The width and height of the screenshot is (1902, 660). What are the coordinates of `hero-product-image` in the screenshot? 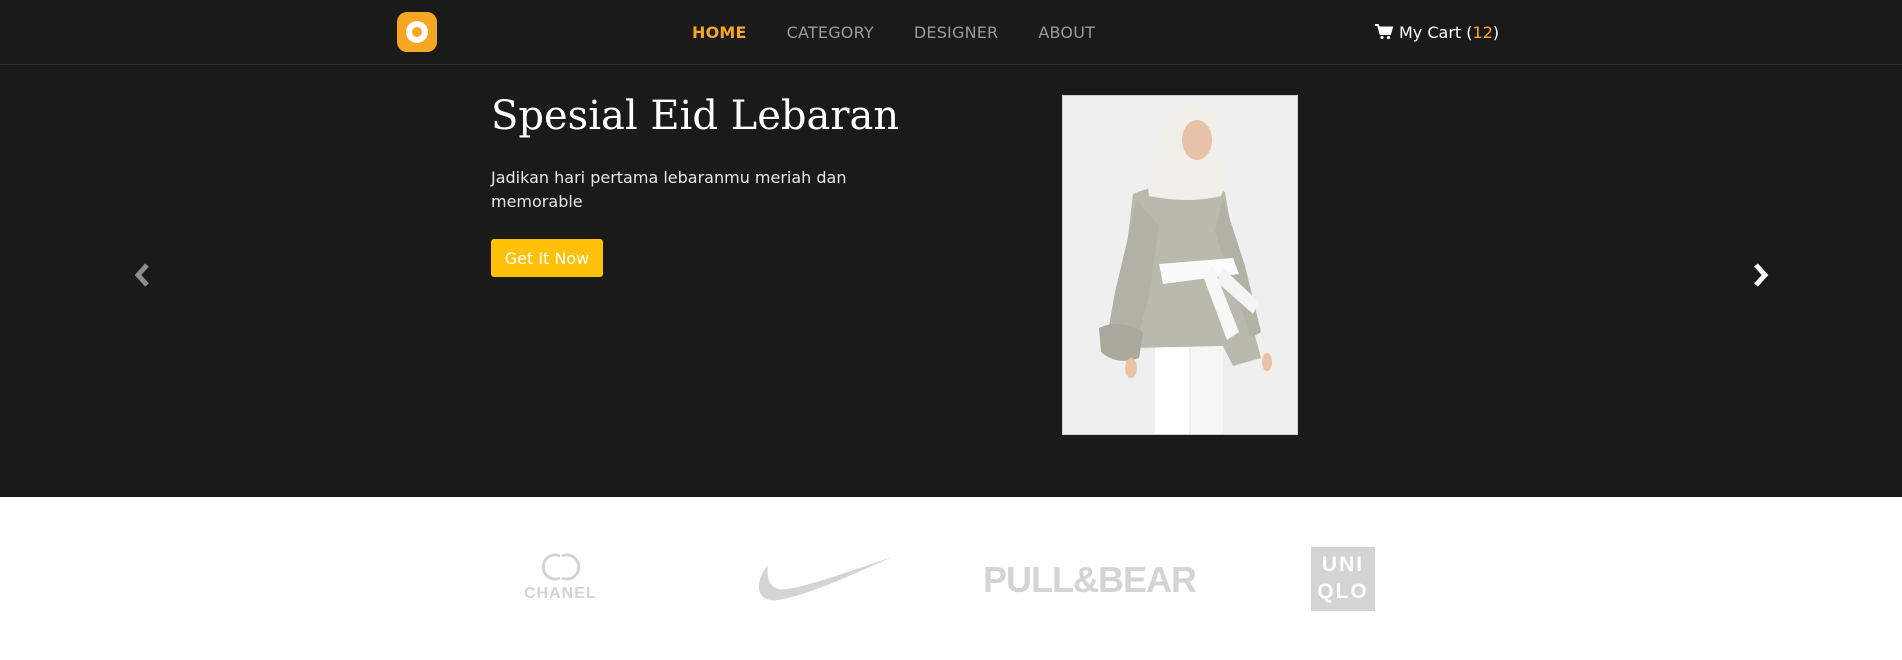 It's located at (1180, 265).